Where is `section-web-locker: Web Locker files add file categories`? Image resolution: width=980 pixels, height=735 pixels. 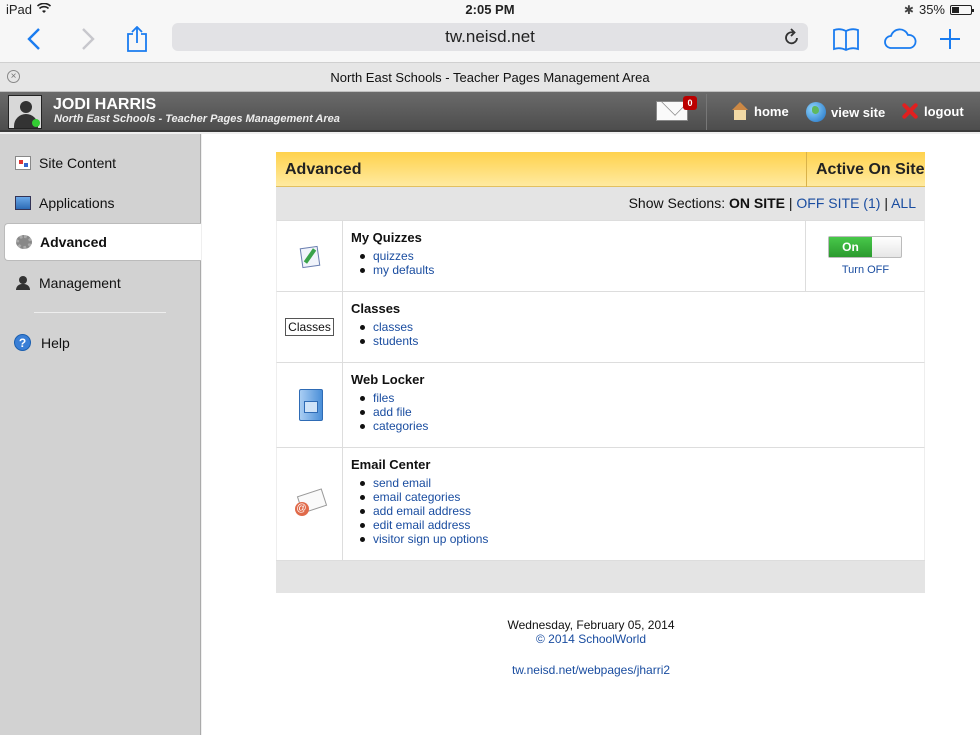 section-web-locker: Web Locker files add file categories is located at coordinates (600, 404).